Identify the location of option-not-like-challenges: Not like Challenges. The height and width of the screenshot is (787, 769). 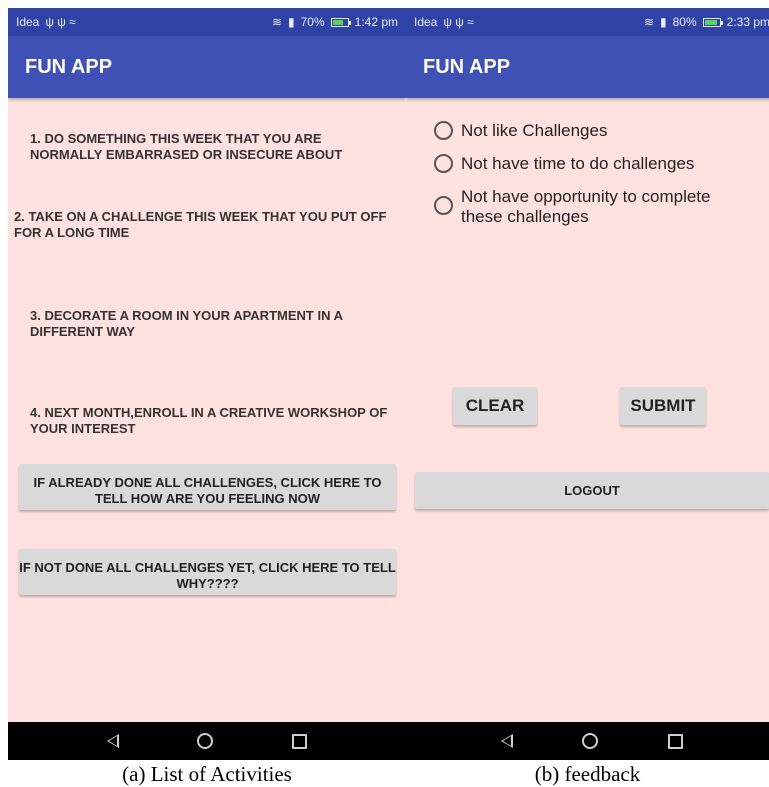
(520, 131).